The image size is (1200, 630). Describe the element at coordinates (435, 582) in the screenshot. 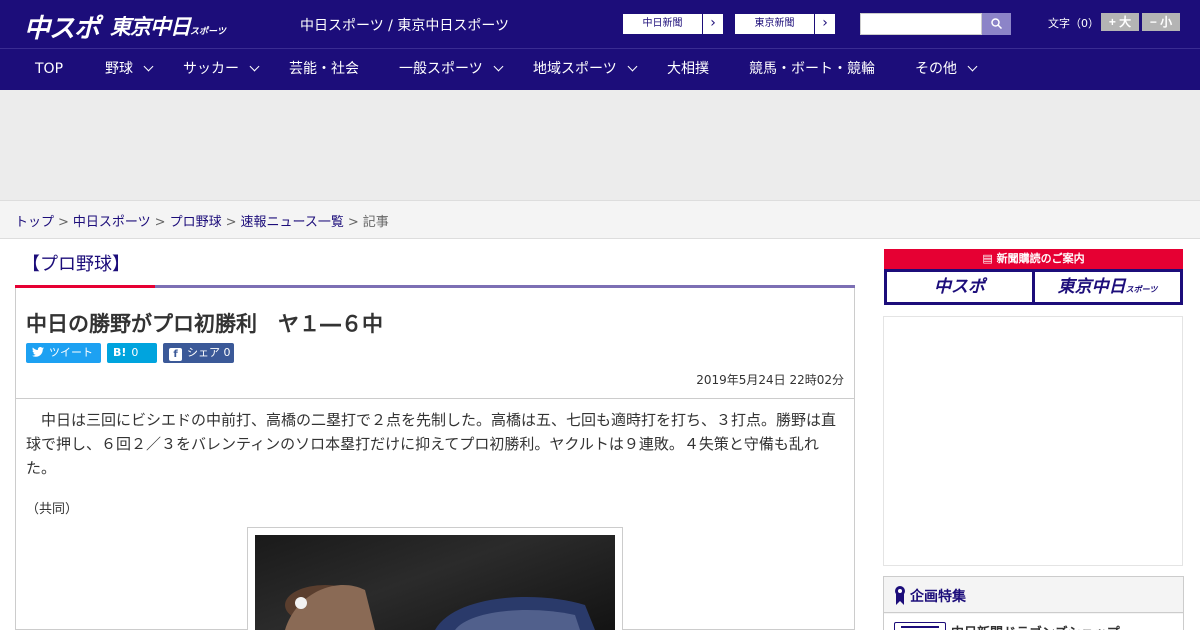

I see `article-photo` at that location.